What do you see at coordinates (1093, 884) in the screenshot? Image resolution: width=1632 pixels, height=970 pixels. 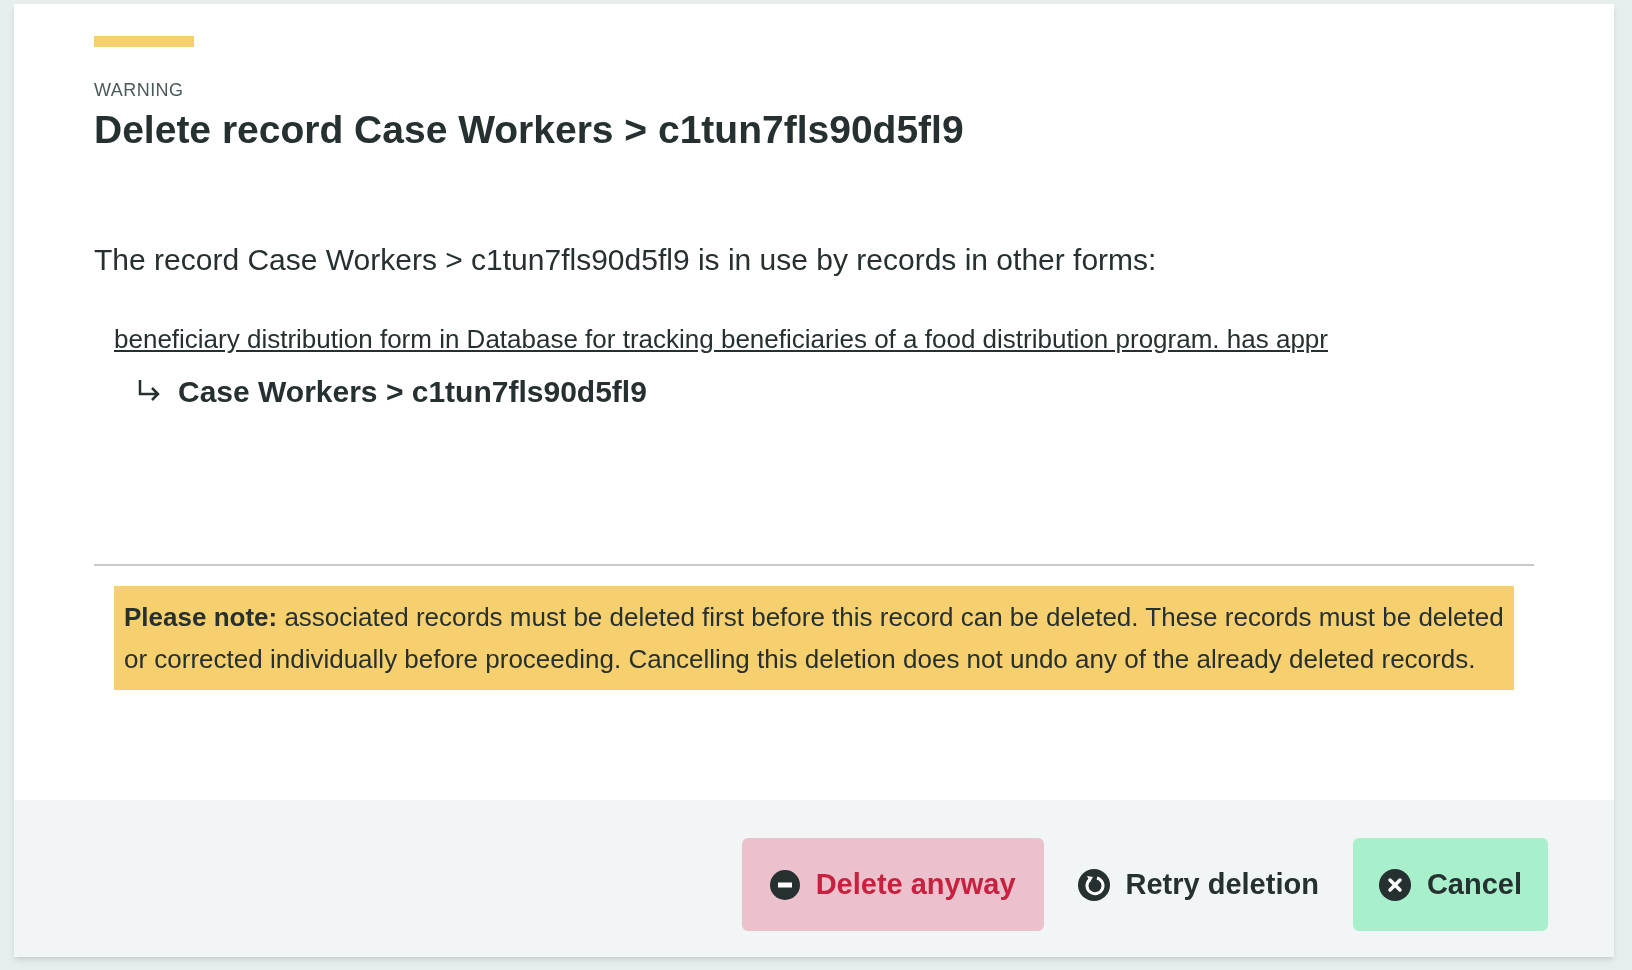 I see `refresh-icon` at bounding box center [1093, 884].